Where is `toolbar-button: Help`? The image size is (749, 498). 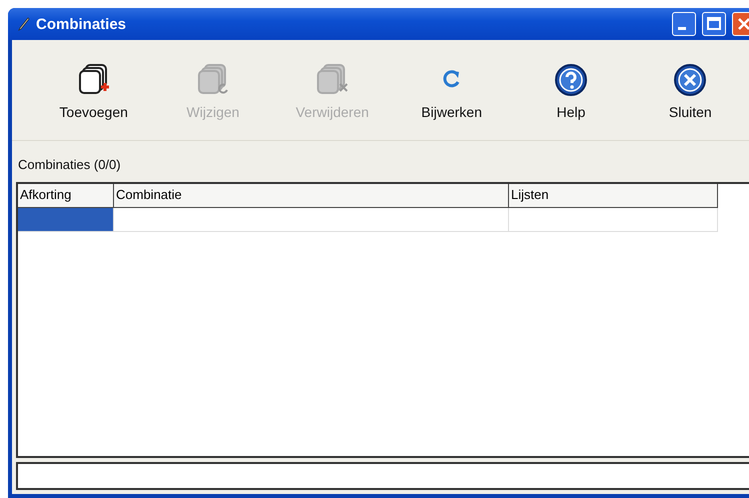
toolbar-button: Help is located at coordinates (571, 91).